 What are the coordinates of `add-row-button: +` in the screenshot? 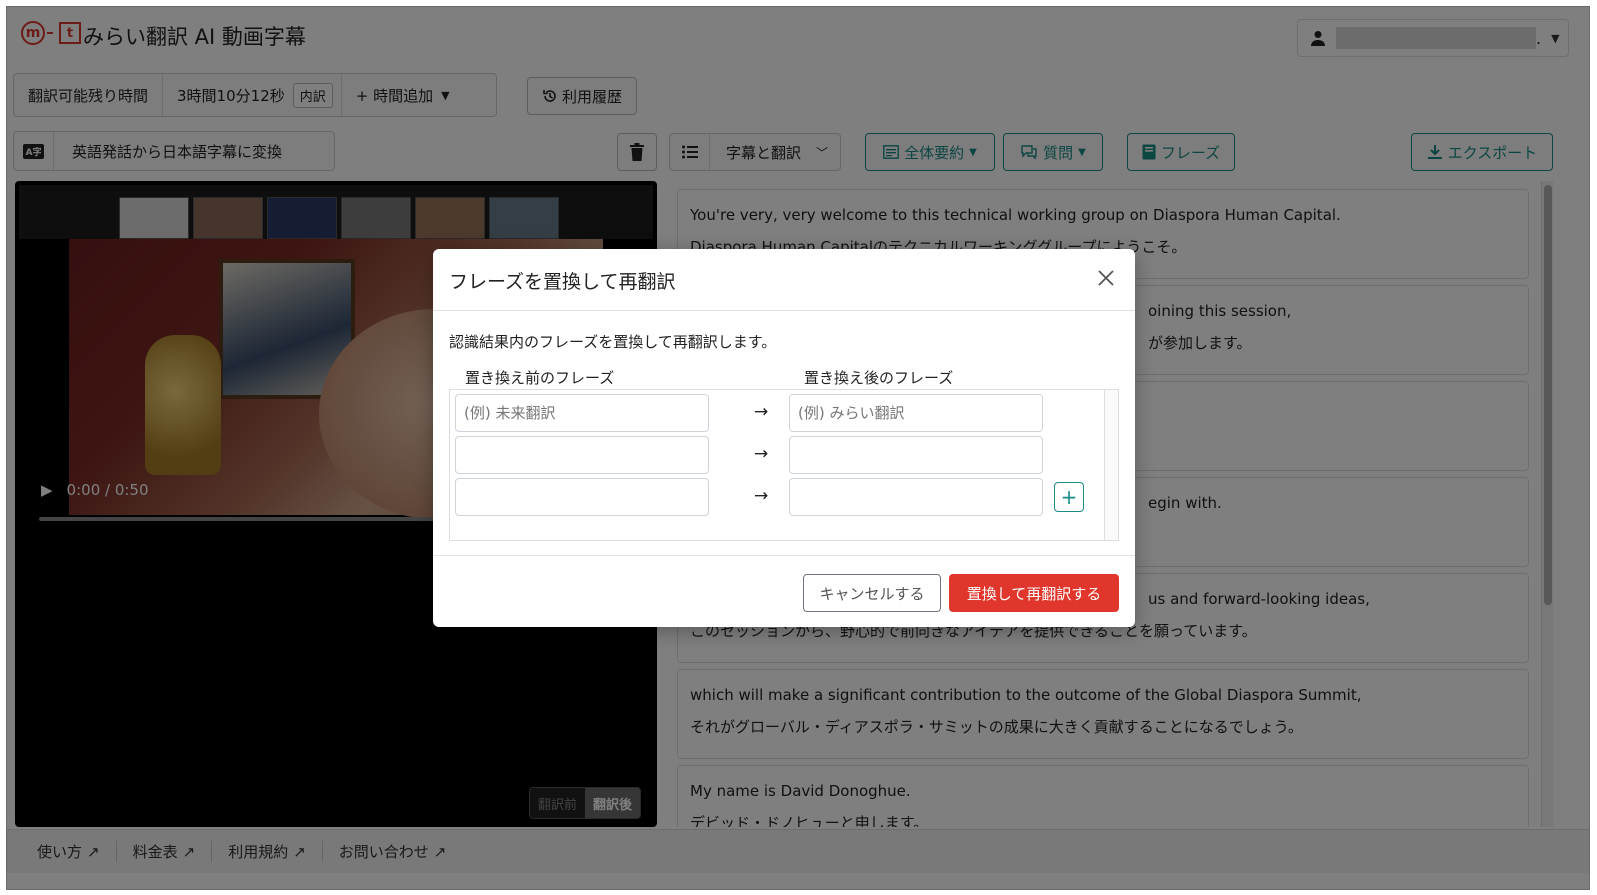 It's located at (1069, 497).